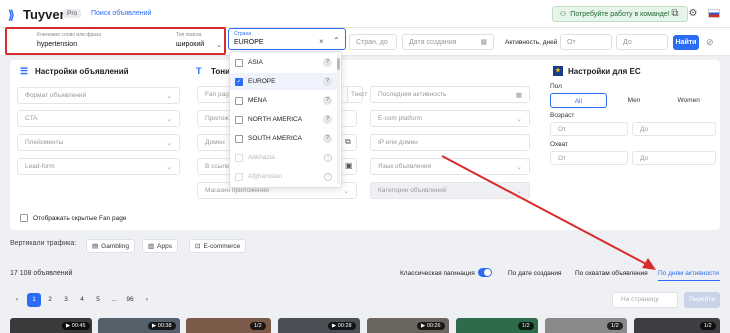  I want to click on ad-card: ▶ 00:38, so click(139, 325).